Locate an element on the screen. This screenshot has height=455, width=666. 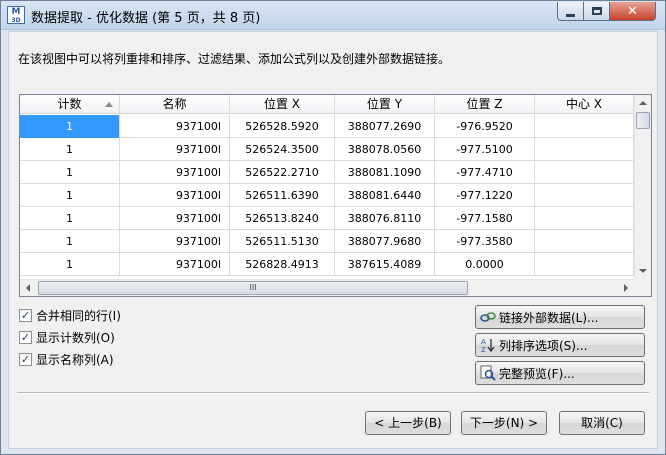
table-row: 1 937100l 526524.3500 388078.0560 -977.5100 is located at coordinates (327, 149).